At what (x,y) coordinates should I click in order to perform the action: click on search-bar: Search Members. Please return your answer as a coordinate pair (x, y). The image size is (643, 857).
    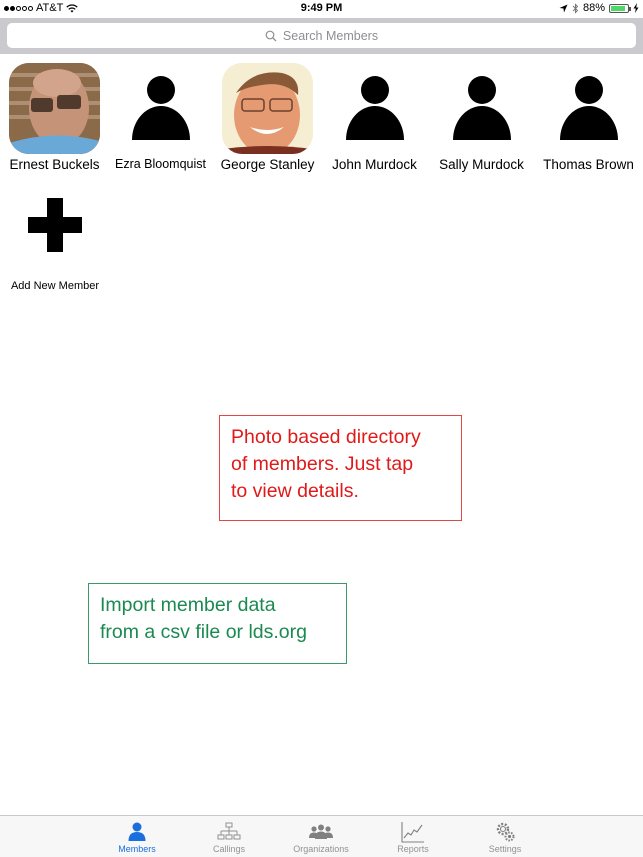
    Looking at the image, I should click on (321, 36).